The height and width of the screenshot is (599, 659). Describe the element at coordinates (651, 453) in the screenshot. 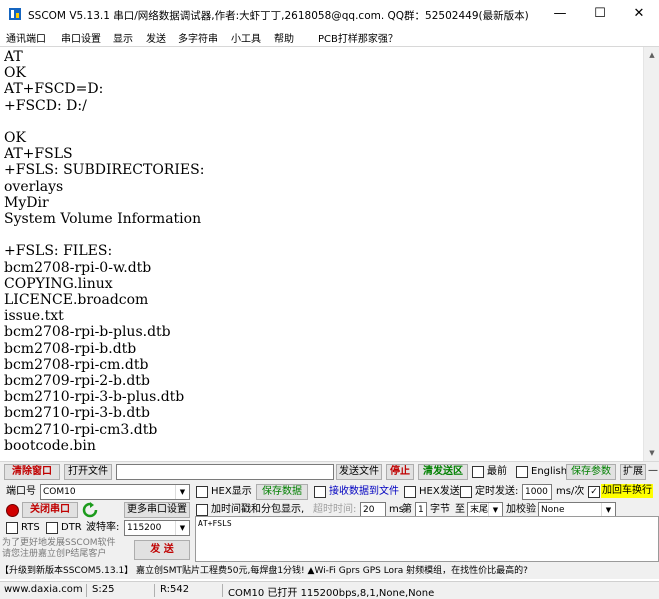

I see `scroll-down-icon: ▼` at that location.